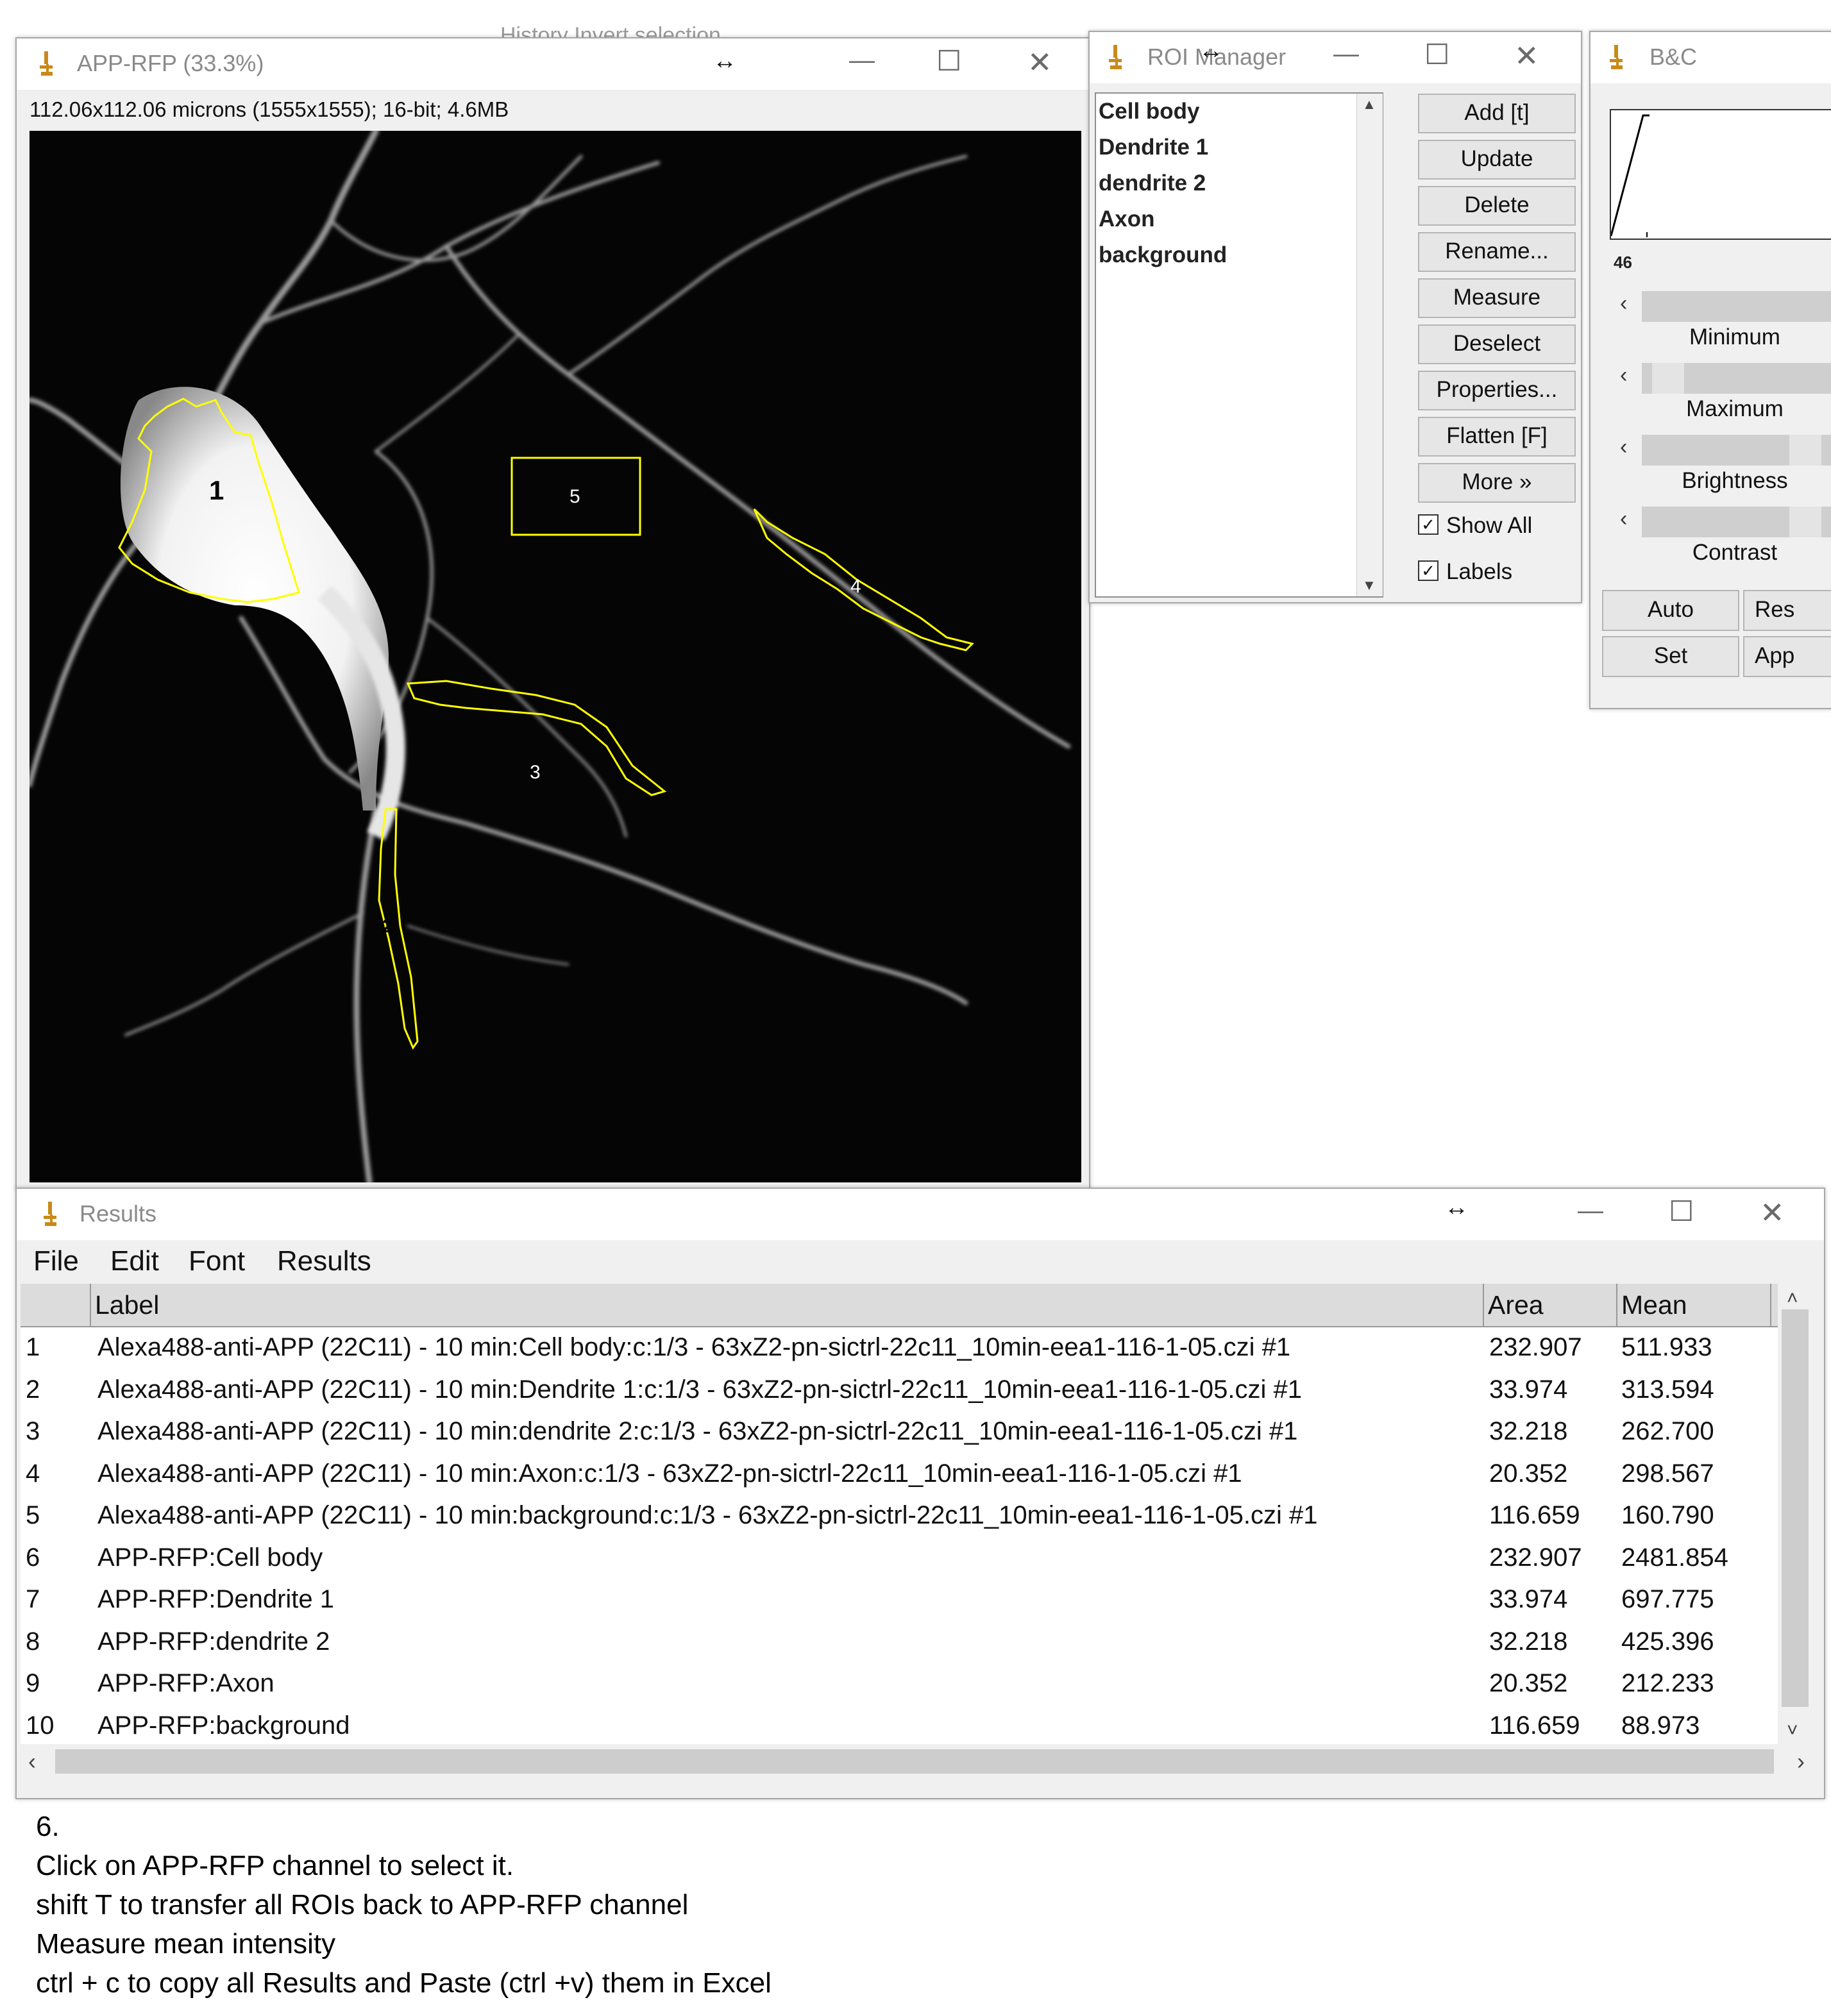  What do you see at coordinates (1497, 344) in the screenshot?
I see `deselect-button: Deselect` at bounding box center [1497, 344].